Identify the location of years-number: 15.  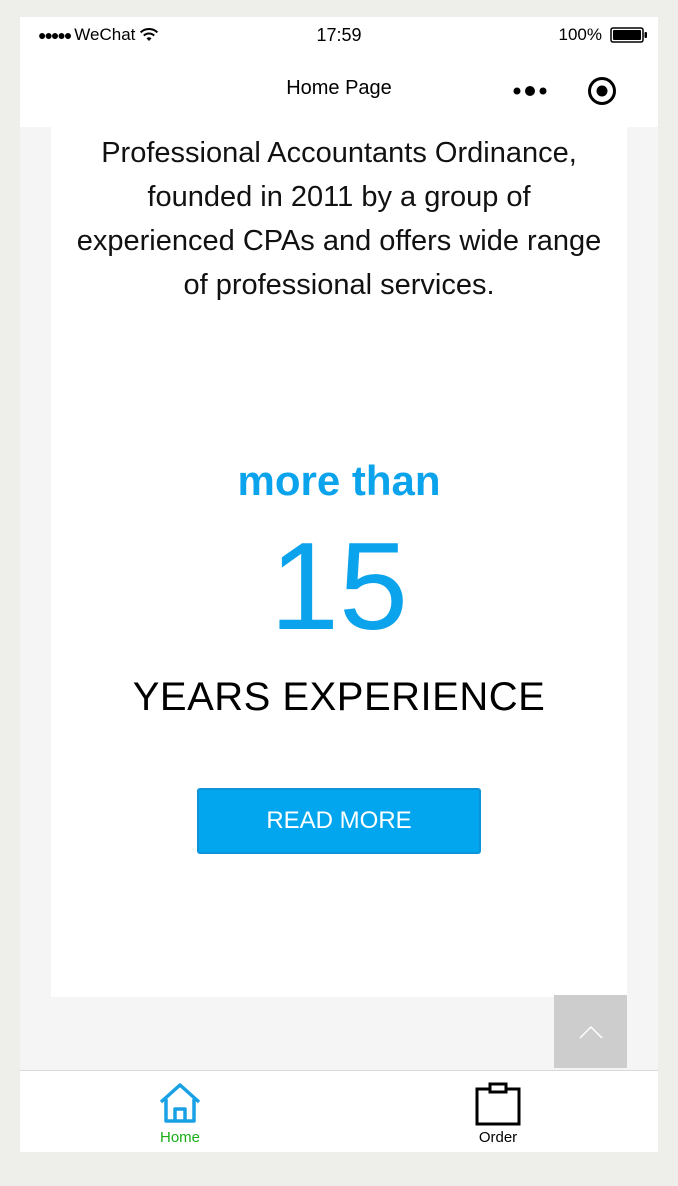
(339, 587).